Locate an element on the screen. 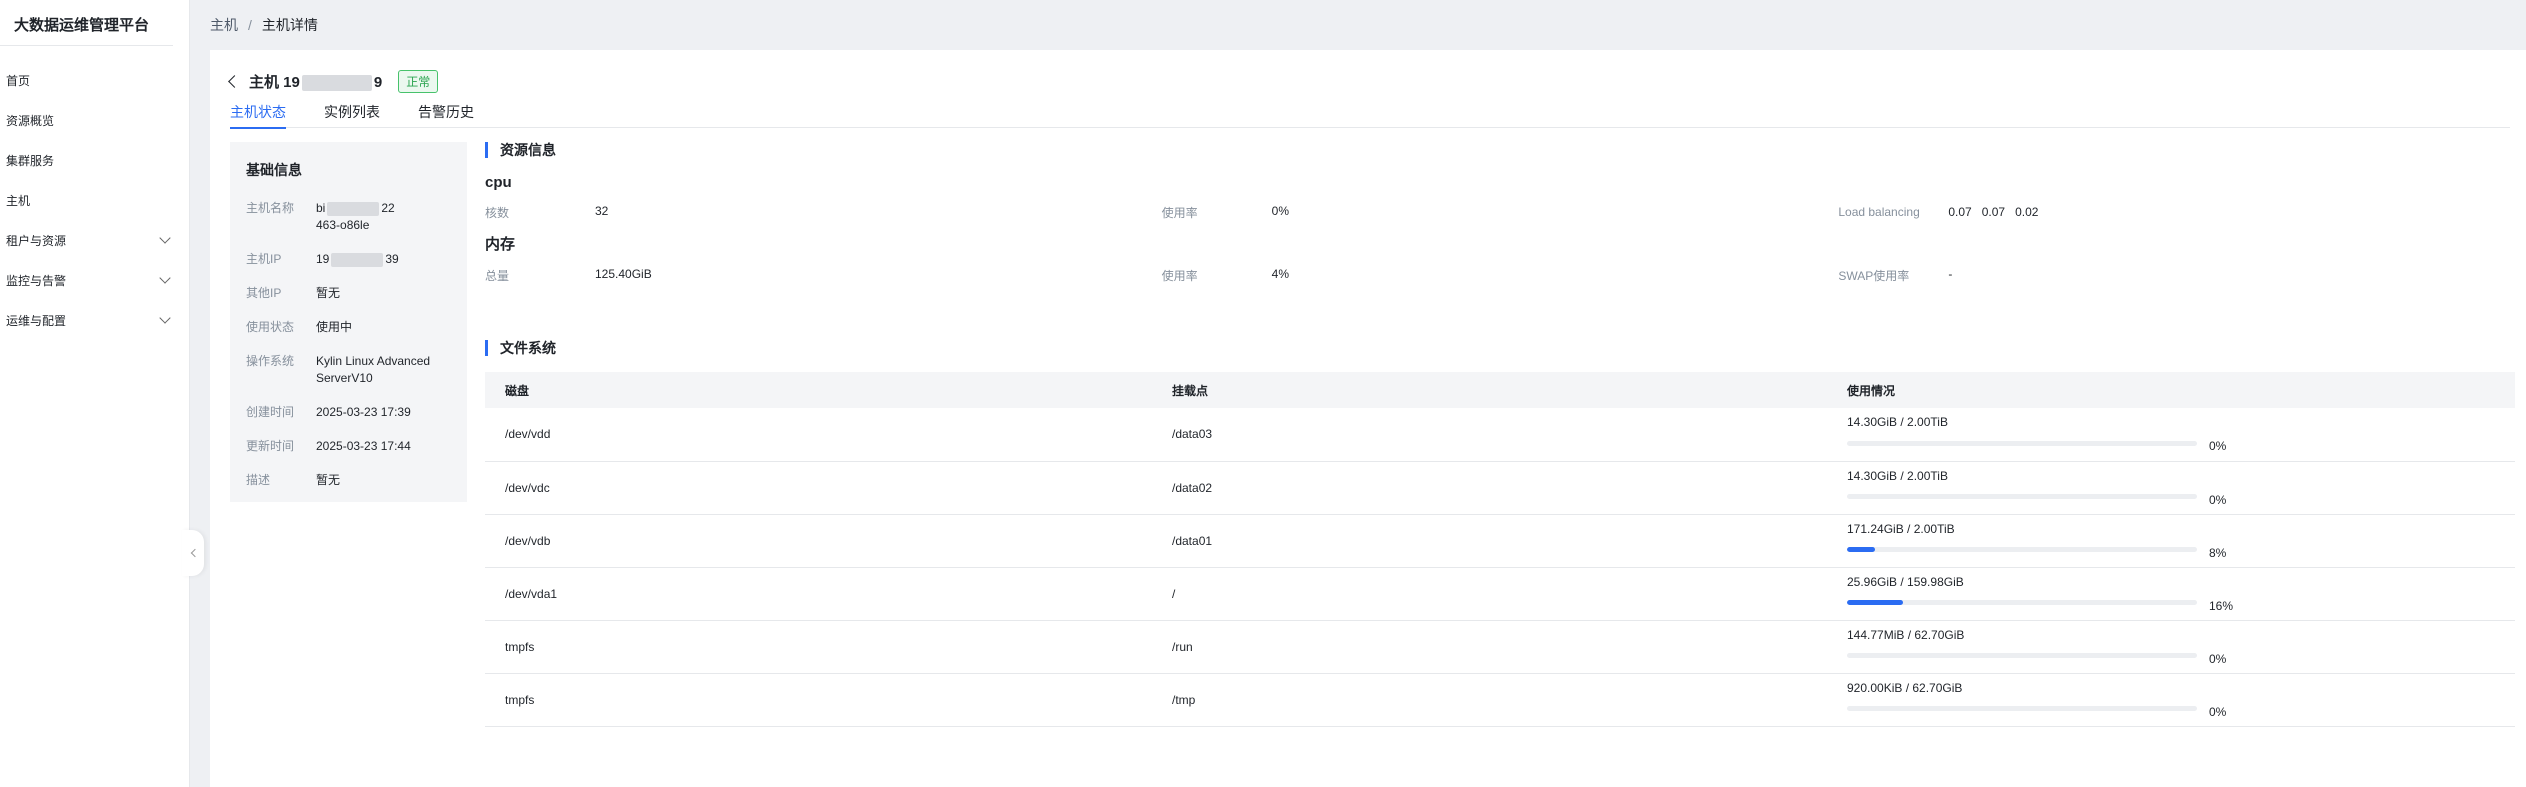  section-title: 文件系统 is located at coordinates (1500, 348).